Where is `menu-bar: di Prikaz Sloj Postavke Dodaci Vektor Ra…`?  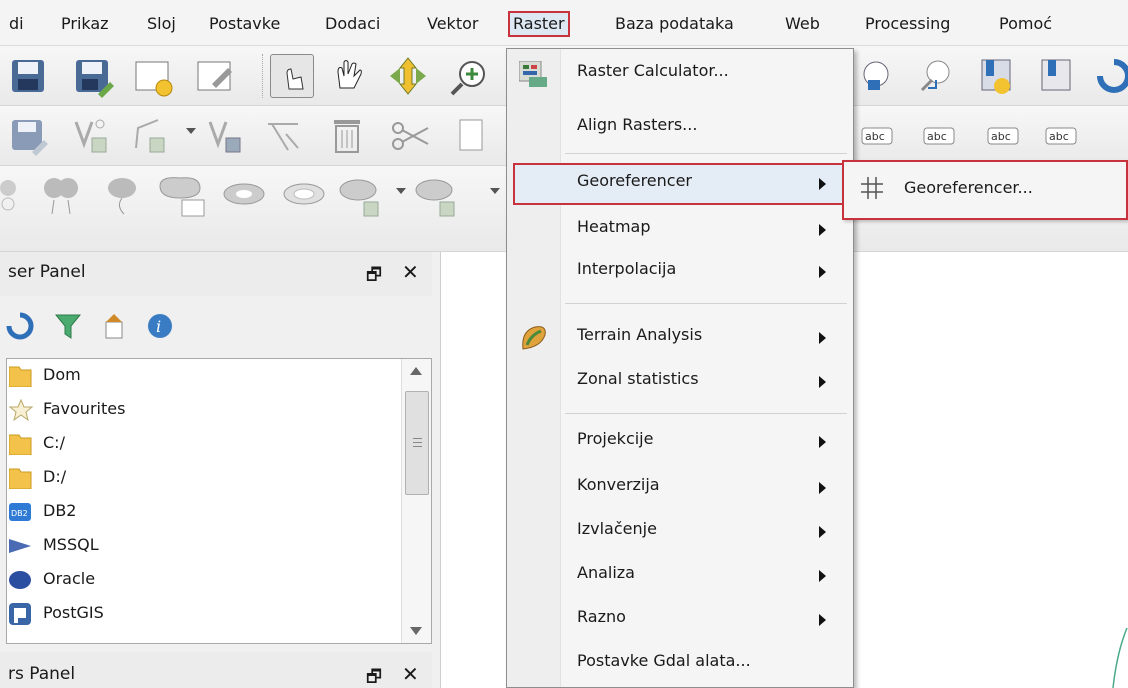 menu-bar: di Prikaz Sloj Postavke Dodaci Vektor Ra… is located at coordinates (564, 23).